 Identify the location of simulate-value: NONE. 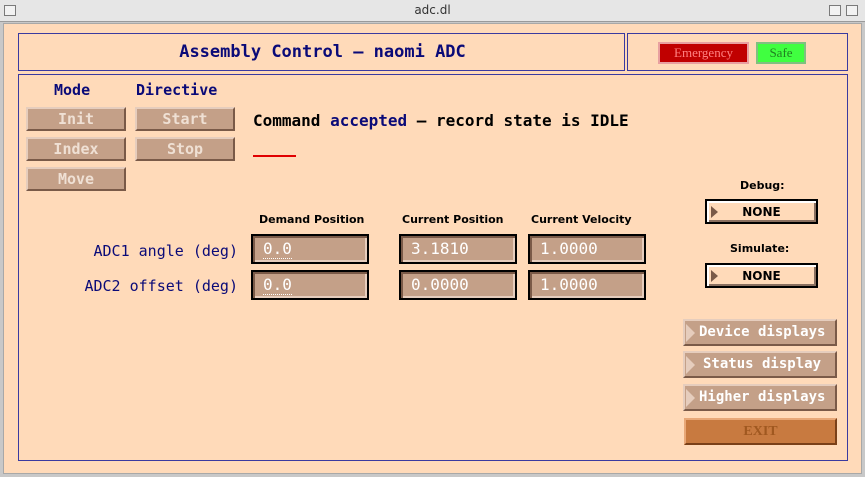
(761, 276).